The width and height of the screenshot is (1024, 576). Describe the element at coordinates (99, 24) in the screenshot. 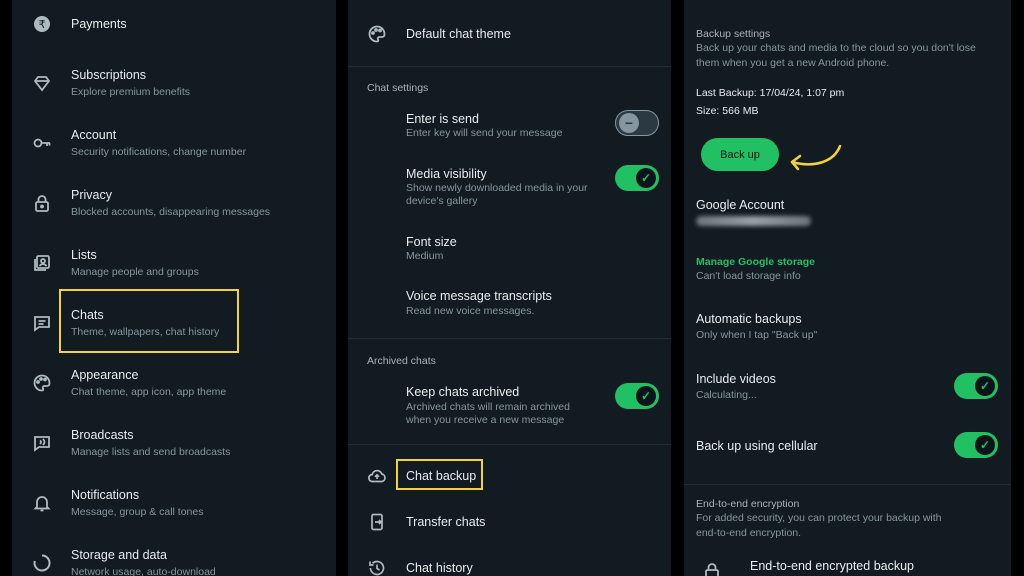

I see `settings-item-title: Payments` at that location.